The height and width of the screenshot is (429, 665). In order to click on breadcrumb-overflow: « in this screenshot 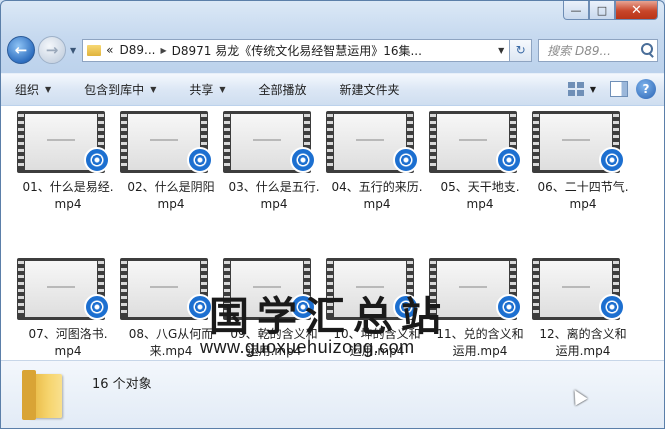, I will do `click(109, 50)`.